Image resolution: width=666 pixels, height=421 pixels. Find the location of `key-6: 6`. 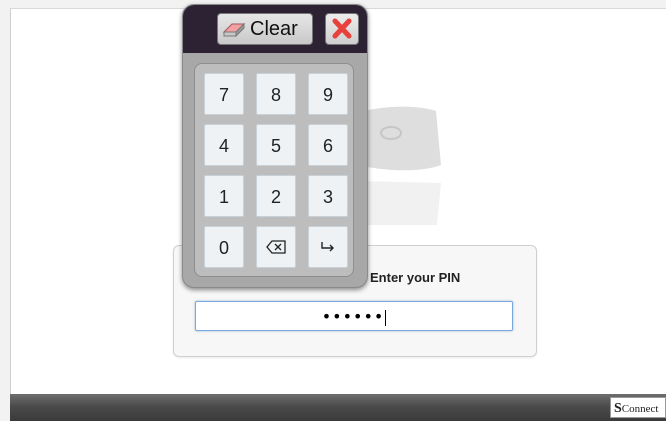

key-6: 6 is located at coordinates (328, 145).